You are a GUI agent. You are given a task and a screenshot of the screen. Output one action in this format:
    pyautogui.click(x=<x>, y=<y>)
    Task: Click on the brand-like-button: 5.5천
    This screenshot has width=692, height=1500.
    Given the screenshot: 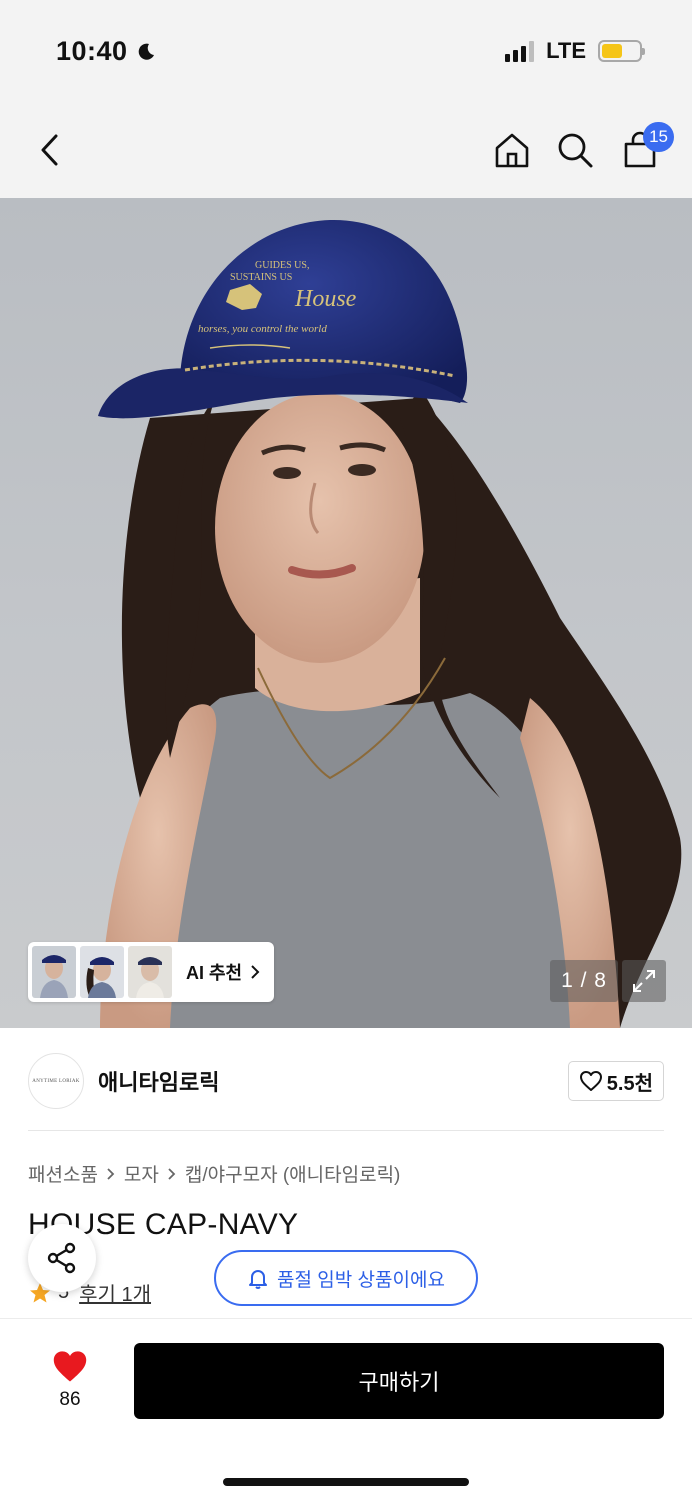 What is the action you would take?
    pyautogui.click(x=615, y=1081)
    